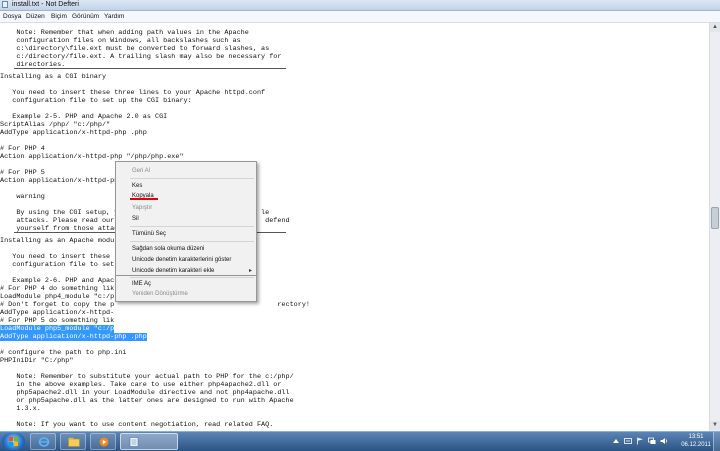  What do you see at coordinates (35, 16) in the screenshot?
I see `menu-edit: Düzen` at bounding box center [35, 16].